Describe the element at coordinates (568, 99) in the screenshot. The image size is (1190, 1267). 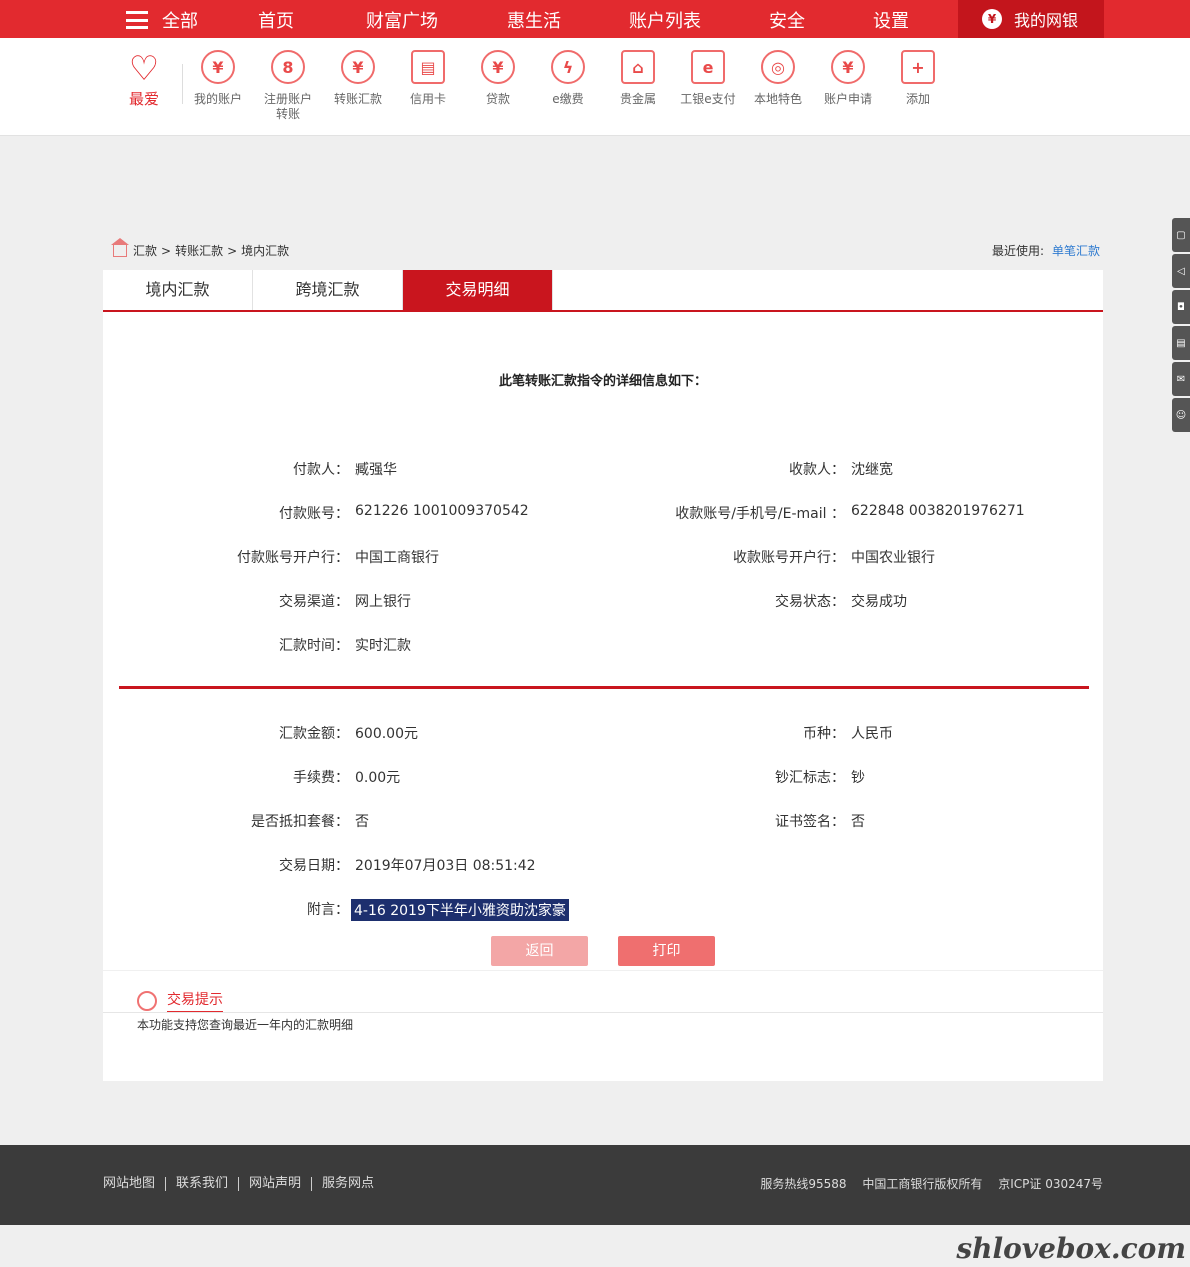
I see `quick-label: e缴费` at that location.